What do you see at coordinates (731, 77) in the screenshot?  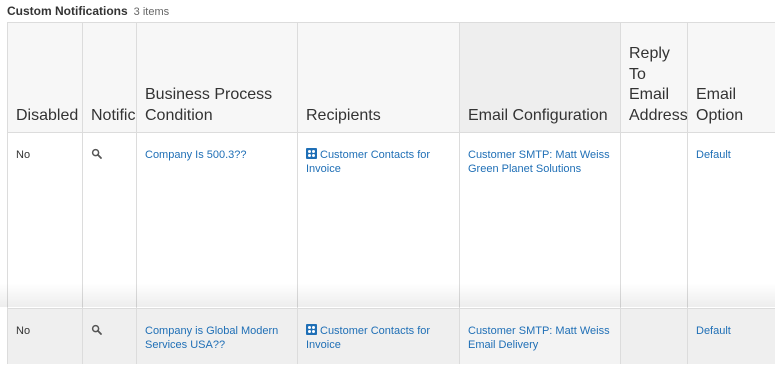 I see `column-header-email-option: Email Option` at bounding box center [731, 77].